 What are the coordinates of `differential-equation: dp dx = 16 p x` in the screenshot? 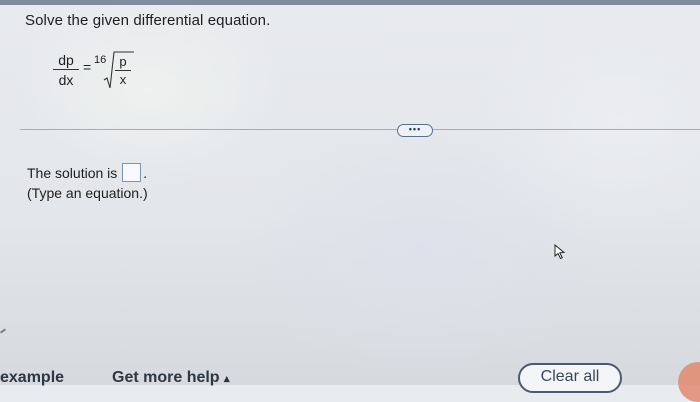 It's located at (100, 72).